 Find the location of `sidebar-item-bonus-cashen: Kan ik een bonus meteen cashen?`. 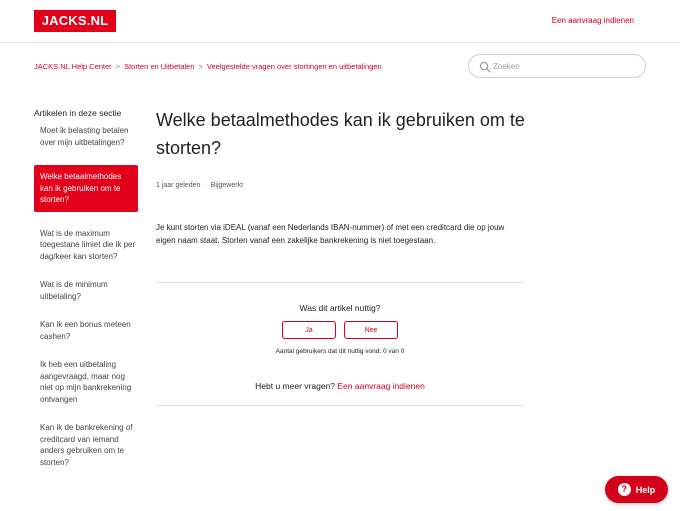

sidebar-item-bonus-cashen: Kan ik een bonus meteen cashen? is located at coordinates (89, 330).